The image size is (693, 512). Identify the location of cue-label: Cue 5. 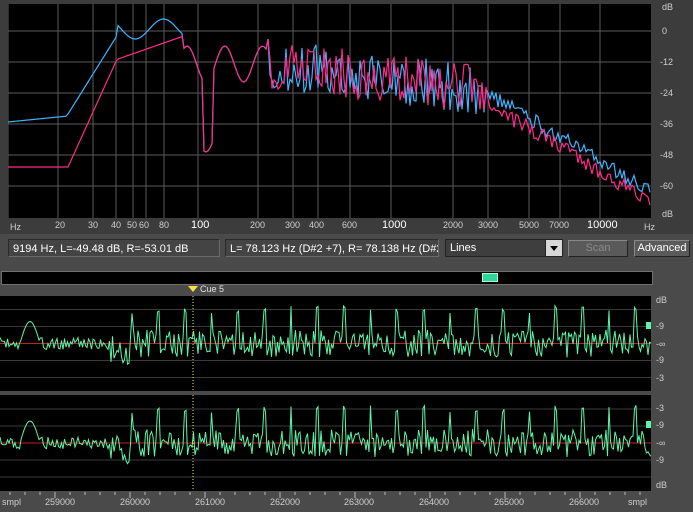
(212, 289).